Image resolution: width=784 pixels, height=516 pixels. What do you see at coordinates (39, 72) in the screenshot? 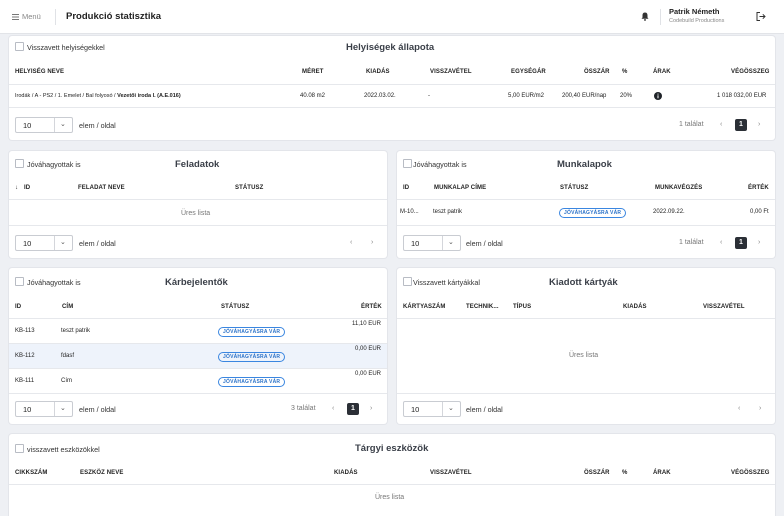
I see `col-room-name: HELYISÉG NEVE` at bounding box center [39, 72].